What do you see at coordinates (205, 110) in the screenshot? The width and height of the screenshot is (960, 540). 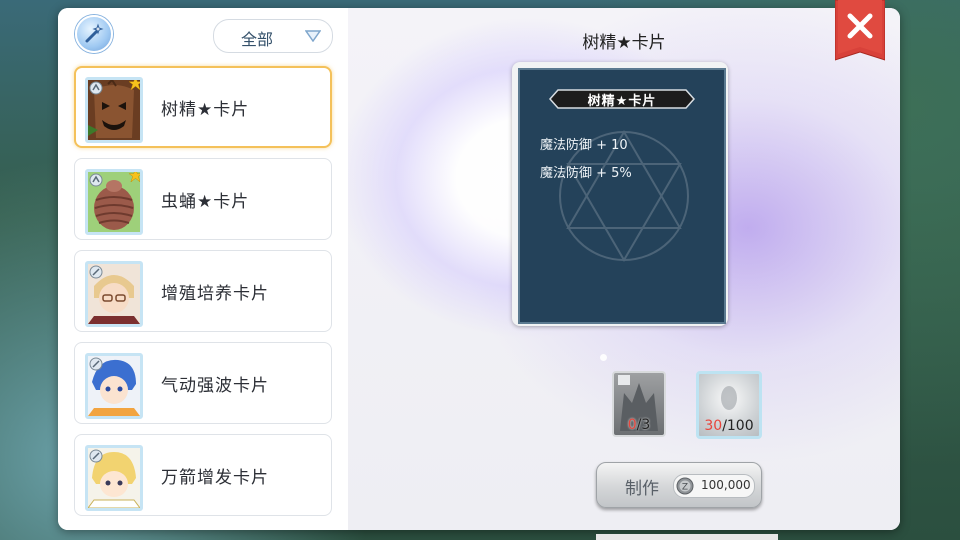 I see `card-name: 树精★卡片` at bounding box center [205, 110].